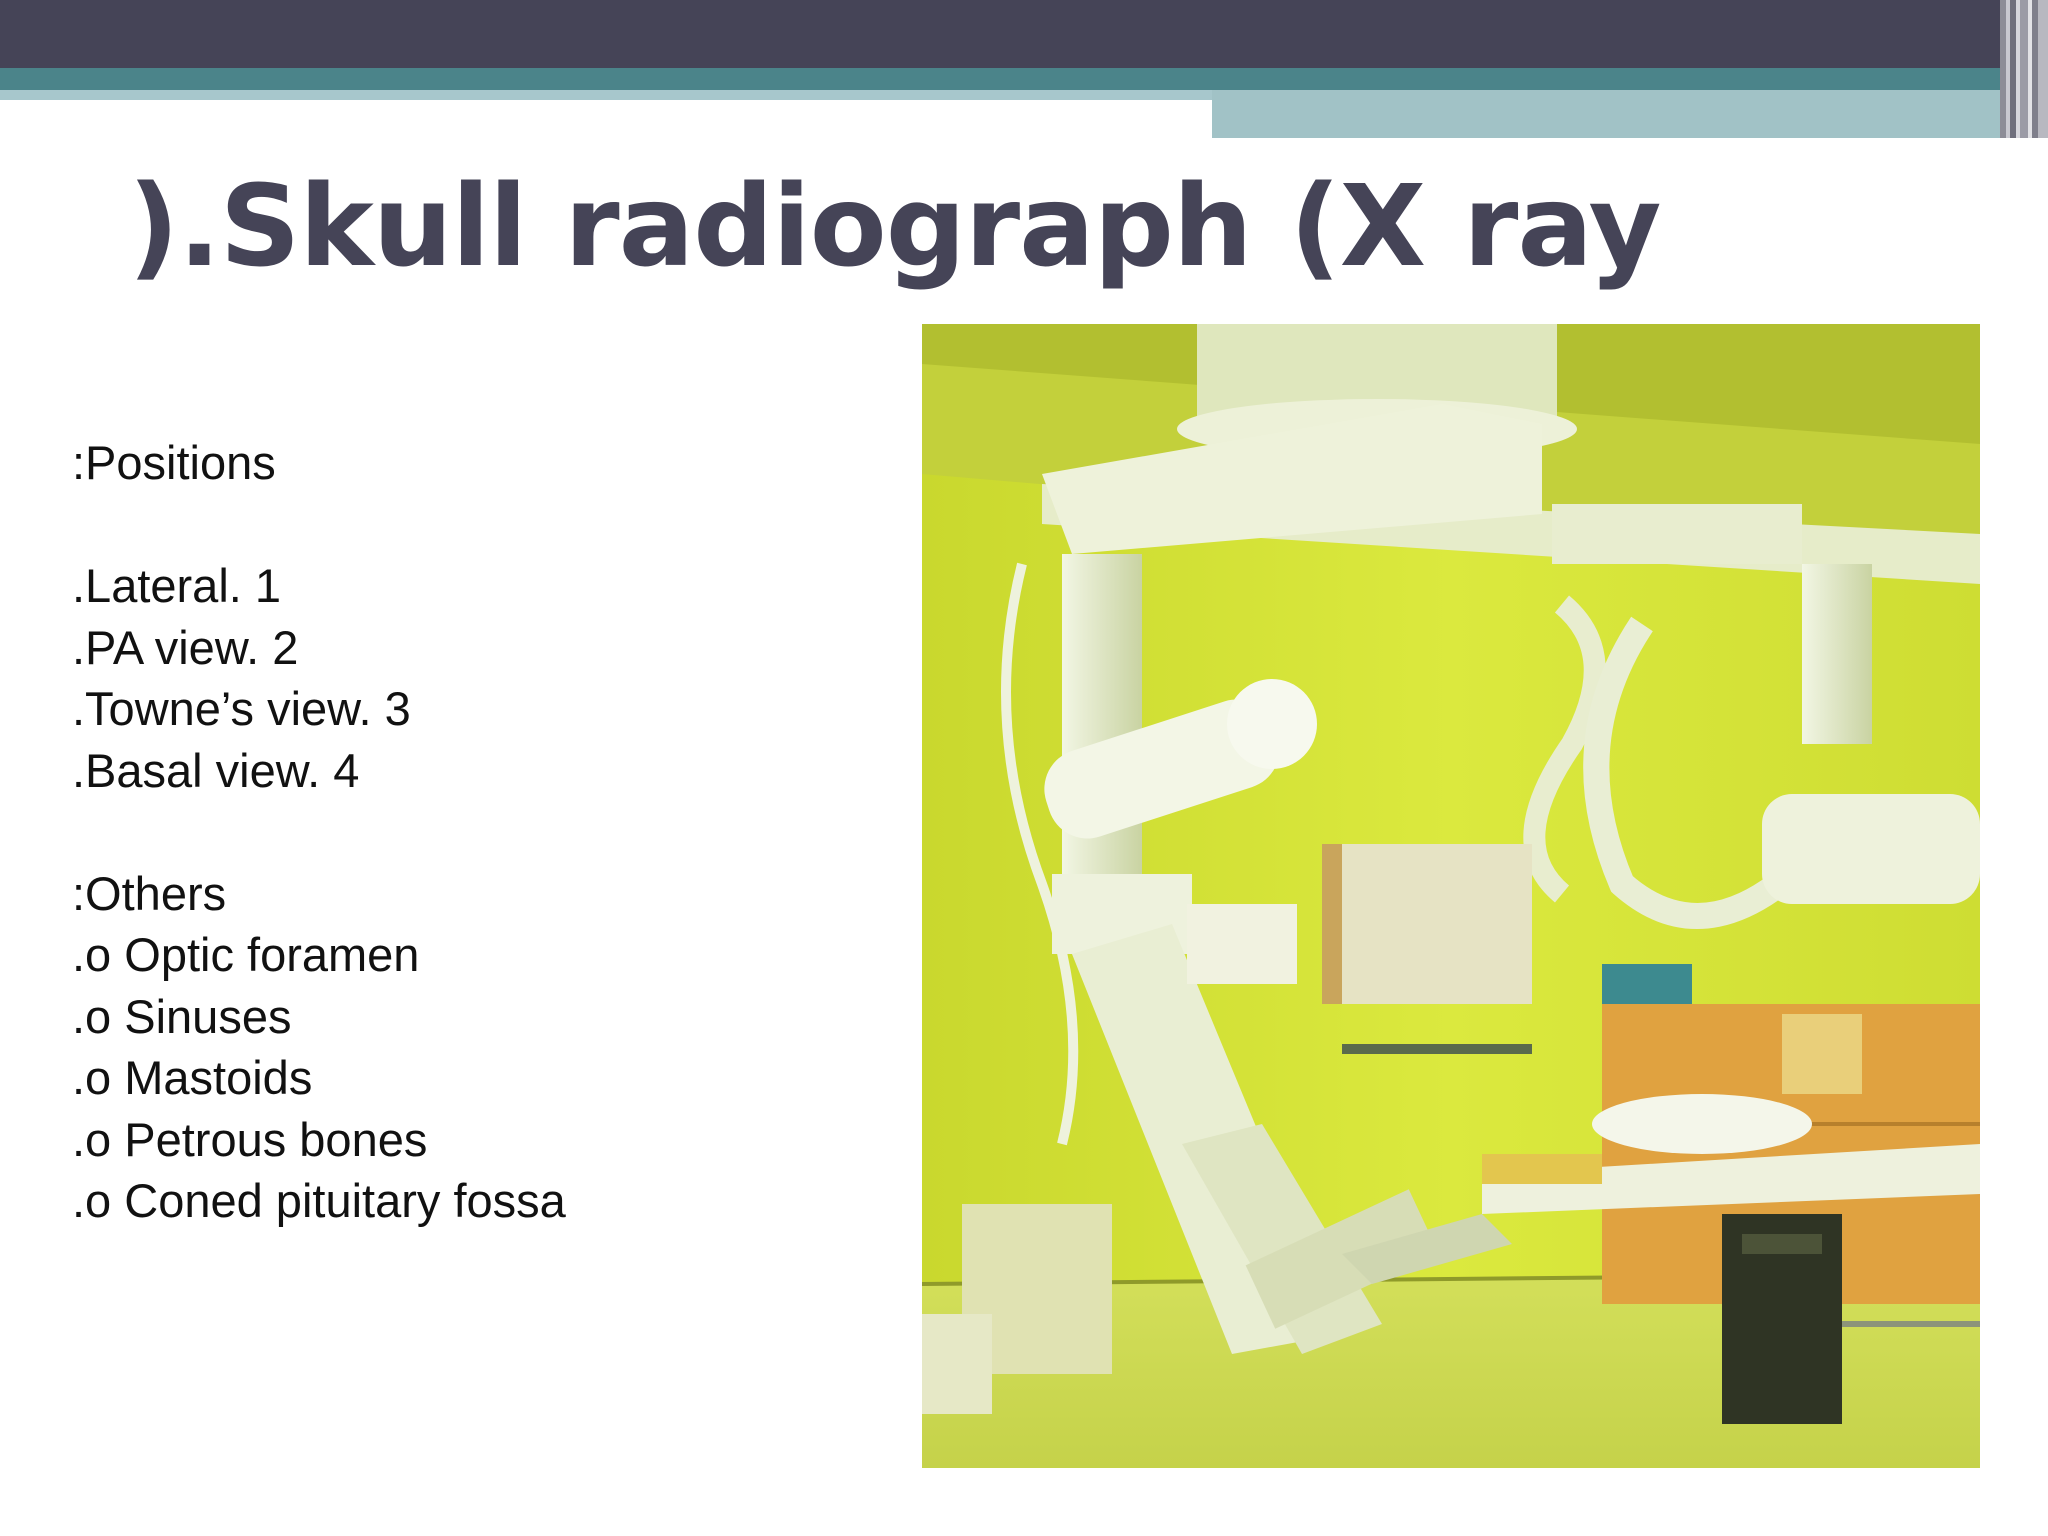  What do you see at coordinates (250, 1139) in the screenshot?
I see `others-item: .o Petrous bones` at bounding box center [250, 1139].